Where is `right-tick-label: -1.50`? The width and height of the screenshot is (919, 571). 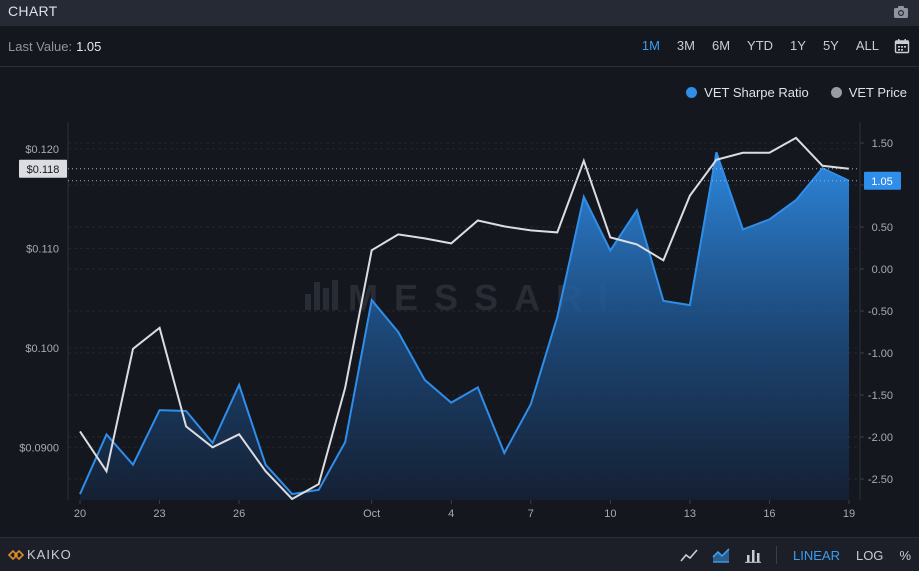 right-tick-label: -1.50 is located at coordinates (880, 396).